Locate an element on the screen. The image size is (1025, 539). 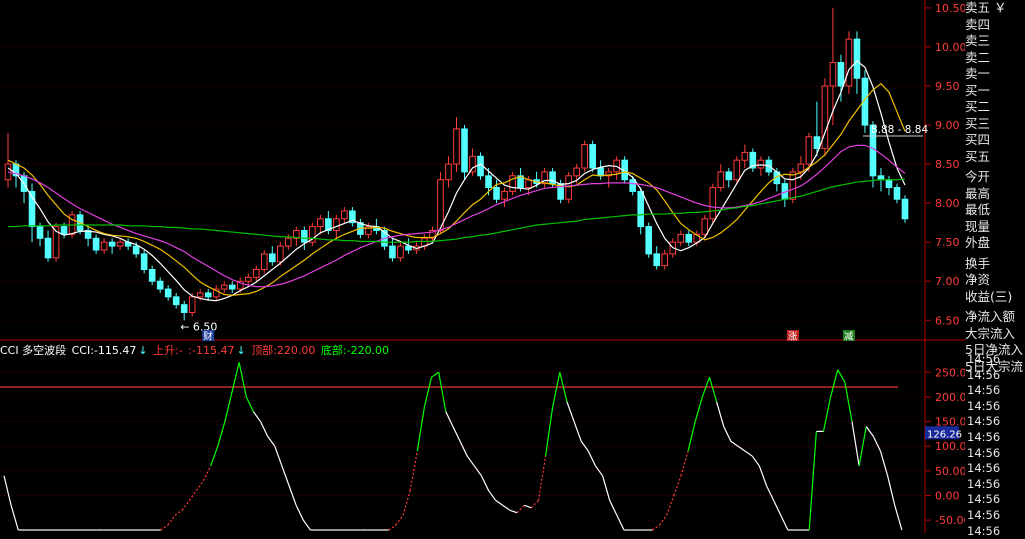
side-panel-item: 买二 is located at coordinates (978, 106).